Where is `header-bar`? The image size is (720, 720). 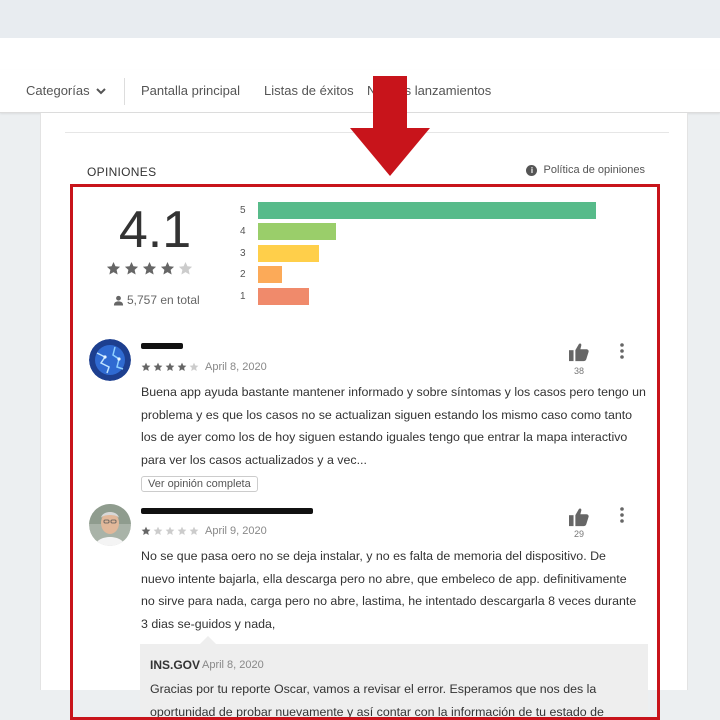
header-bar is located at coordinates (360, 54).